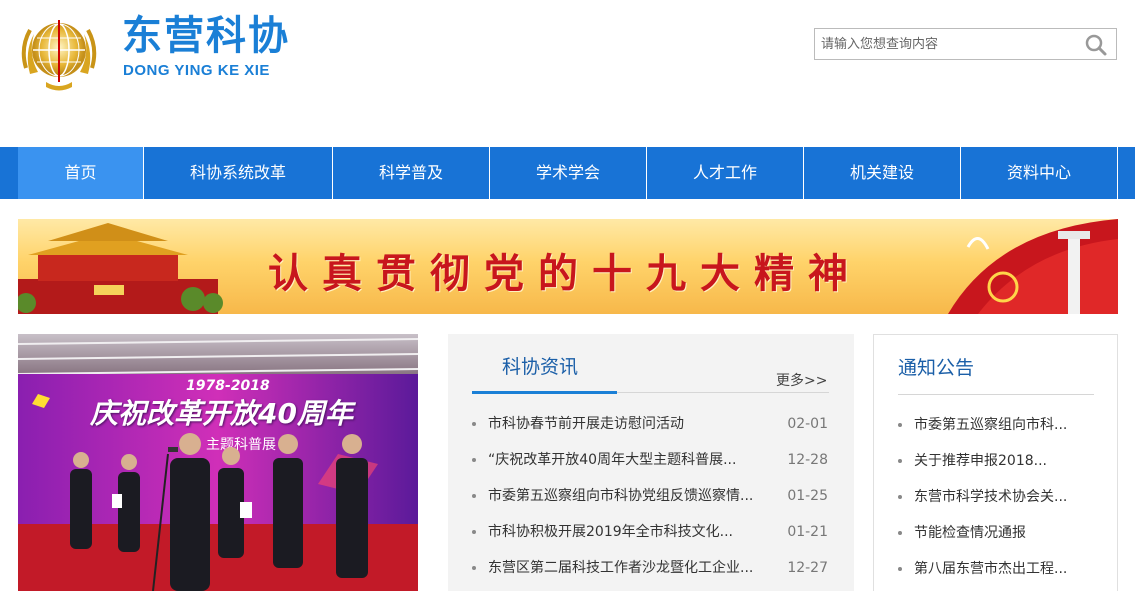 The width and height of the screenshot is (1135, 591). I want to click on news-list-item: “庆祝改革开放40周年大型主题科普展... 12-28, so click(652, 460).